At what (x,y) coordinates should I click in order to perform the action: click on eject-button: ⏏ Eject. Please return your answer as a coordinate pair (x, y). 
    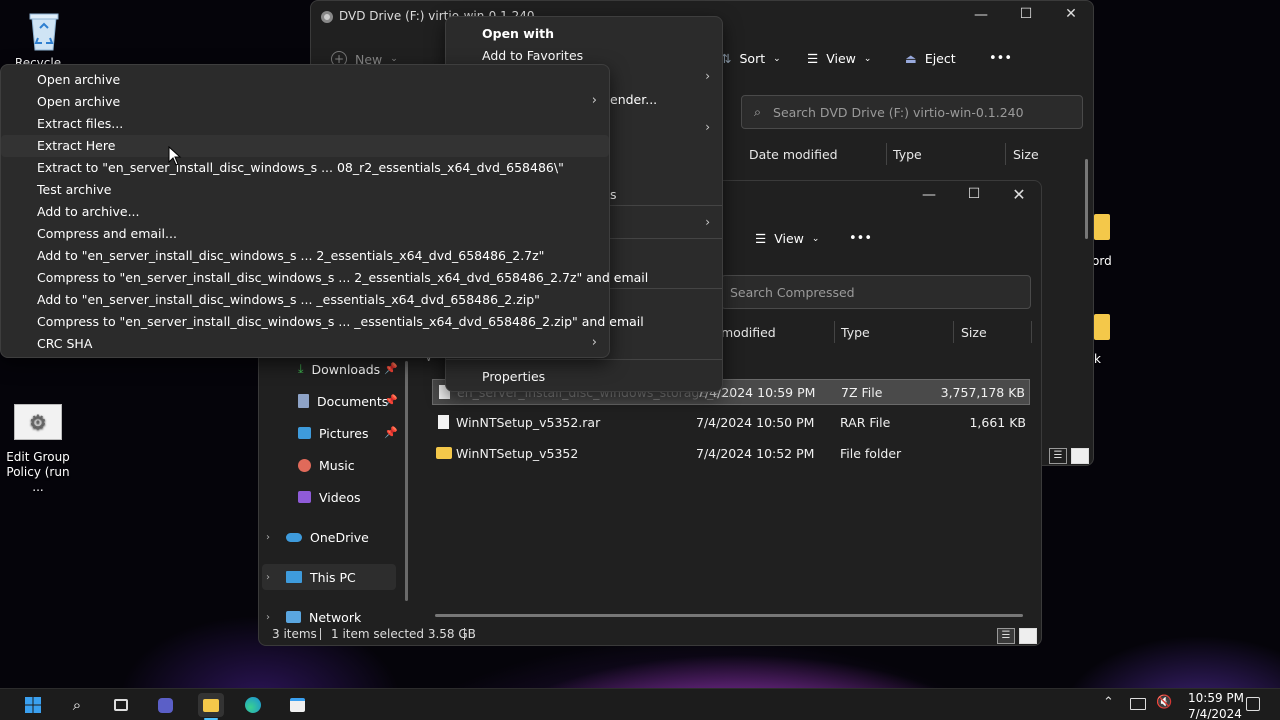
    Looking at the image, I should click on (930, 58).